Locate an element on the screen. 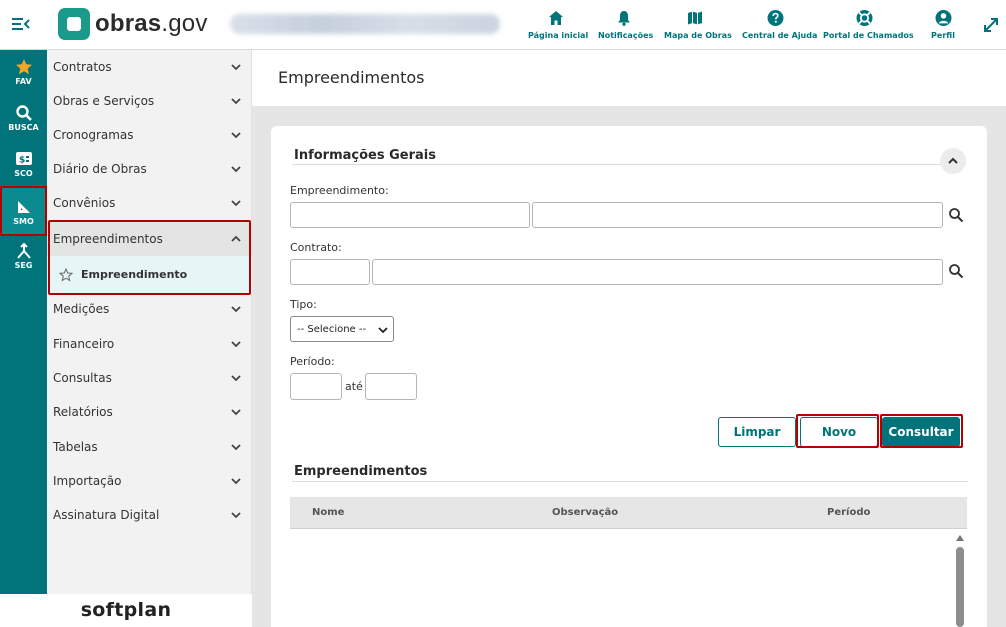 This screenshot has width=1006, height=627. sidebar-item-obras-servicos: Obras e Serviços is located at coordinates (149, 101).